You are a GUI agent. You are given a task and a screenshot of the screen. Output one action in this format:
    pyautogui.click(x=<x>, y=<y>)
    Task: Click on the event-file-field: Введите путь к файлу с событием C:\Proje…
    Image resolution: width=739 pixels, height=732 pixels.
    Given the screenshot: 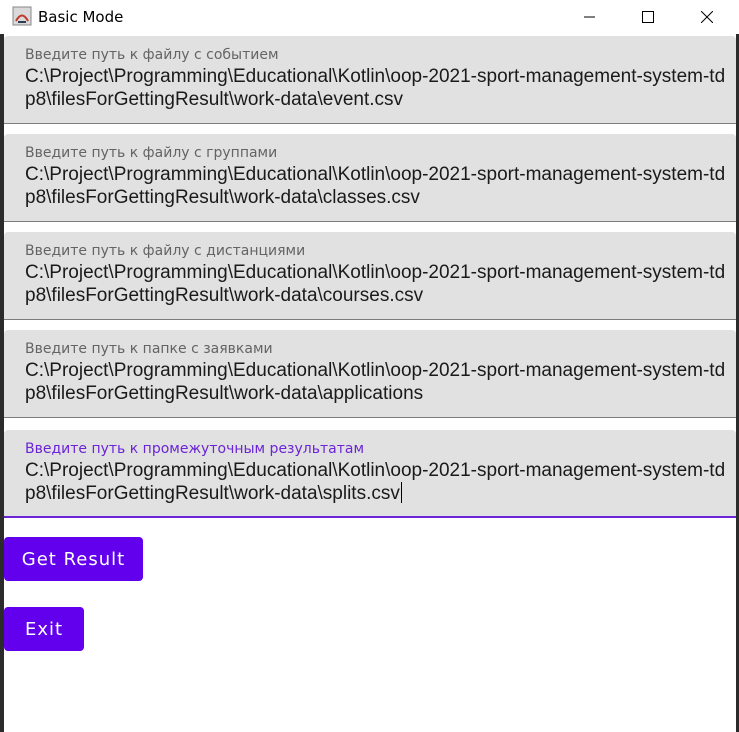 What is the action you would take?
    pyautogui.click(x=370, y=80)
    